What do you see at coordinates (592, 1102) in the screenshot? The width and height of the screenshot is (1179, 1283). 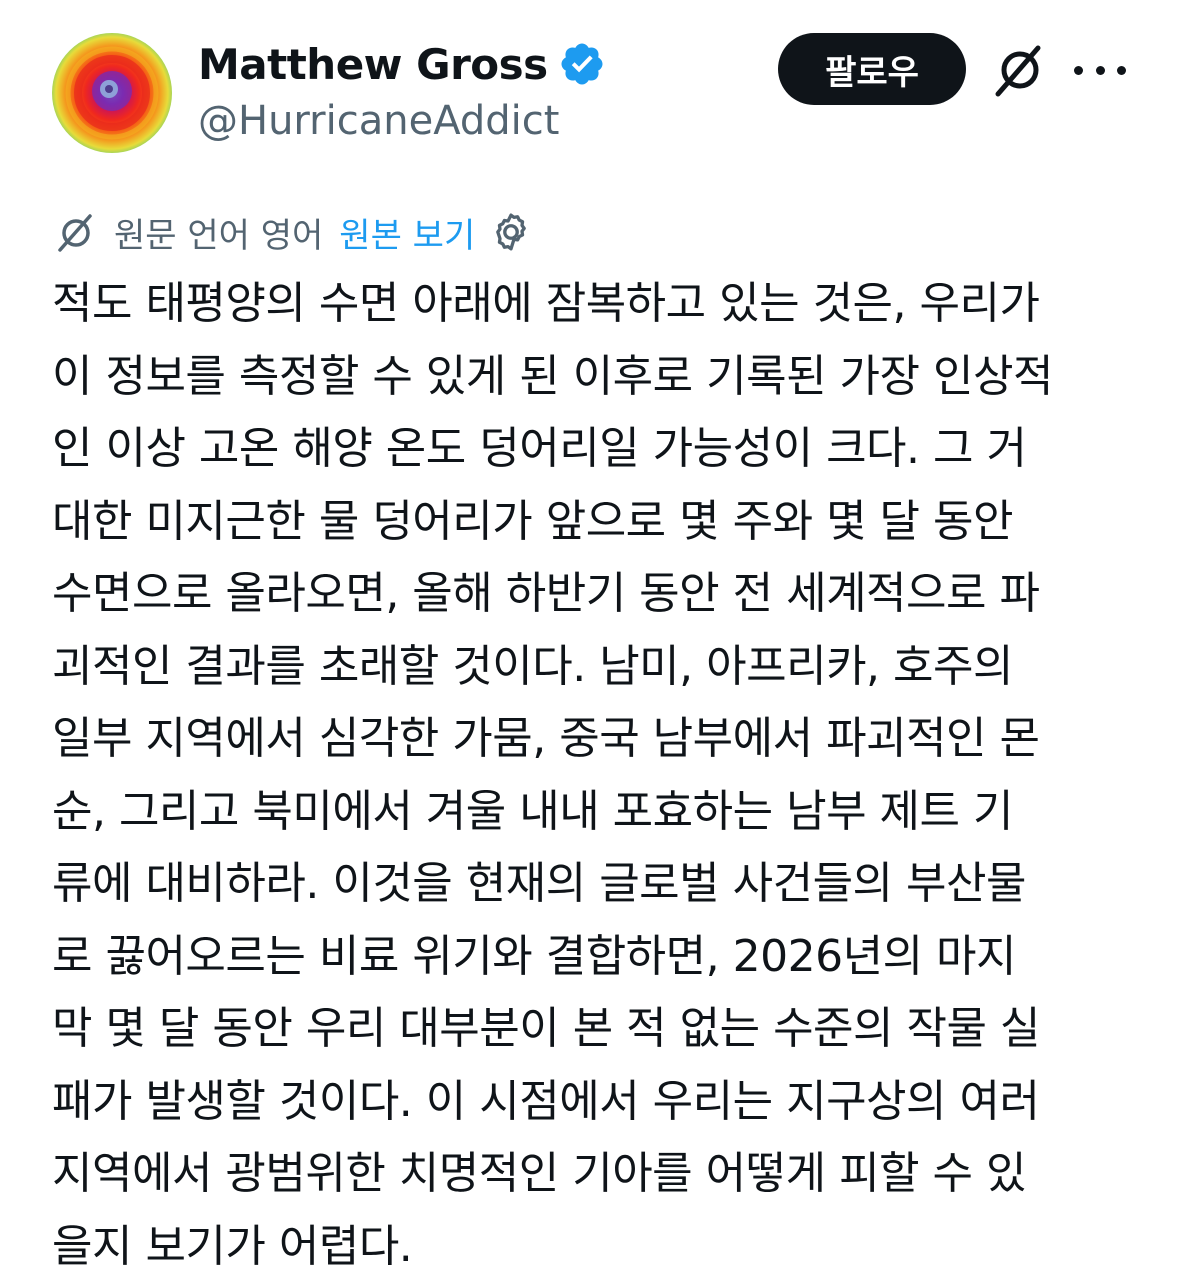 I see `tweet-text-line: 패가 발생할 것이다. 이 시점에서 우리는 지구상의 여러` at bounding box center [592, 1102].